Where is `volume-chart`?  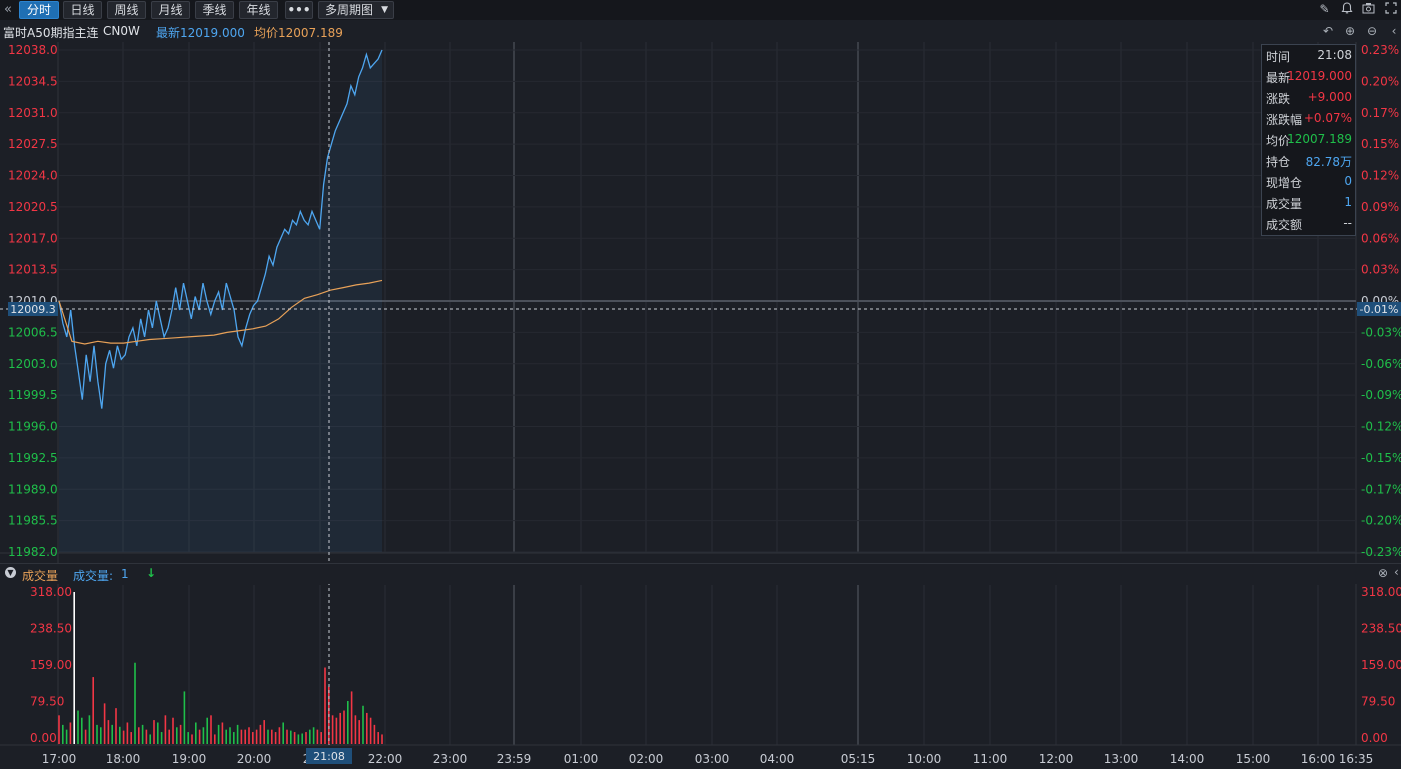 volume-chart is located at coordinates (220, 668).